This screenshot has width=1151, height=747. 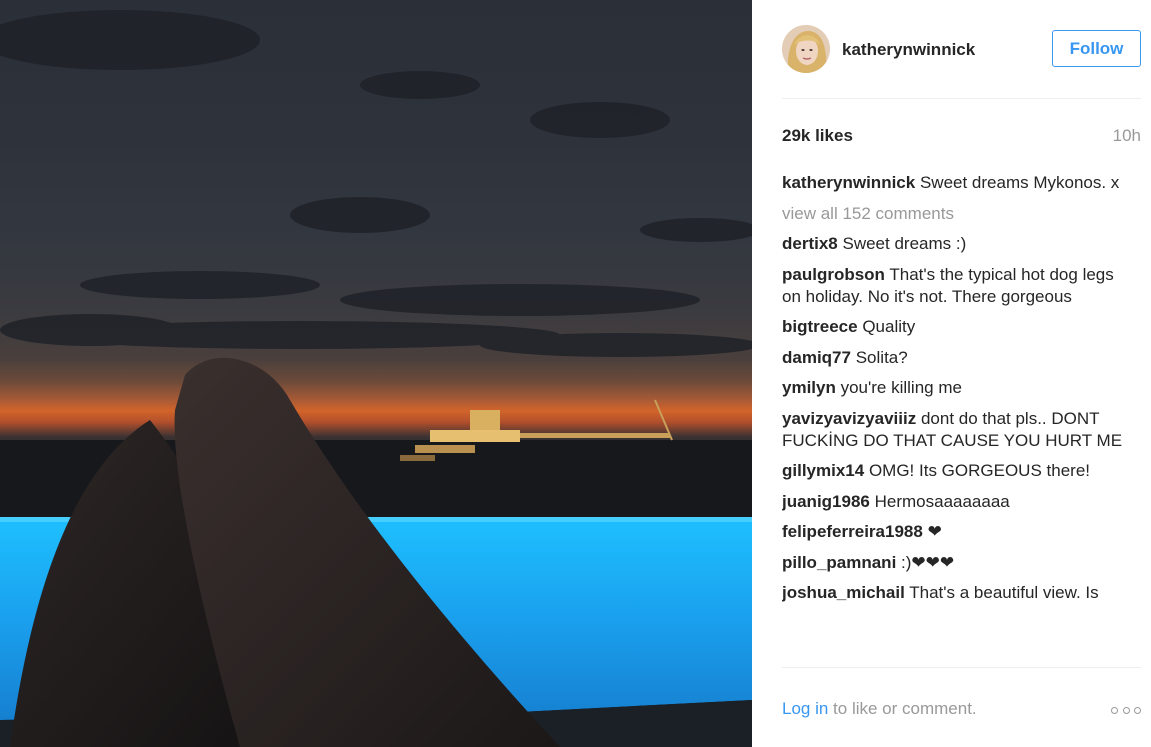 I want to click on comment-item: dertix8 Sweet dreams :), so click(x=959, y=244).